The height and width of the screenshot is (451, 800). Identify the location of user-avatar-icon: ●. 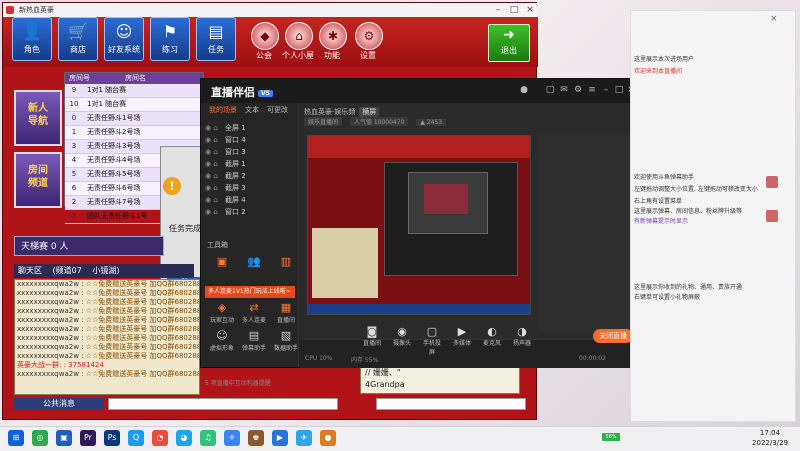
(524, 90).